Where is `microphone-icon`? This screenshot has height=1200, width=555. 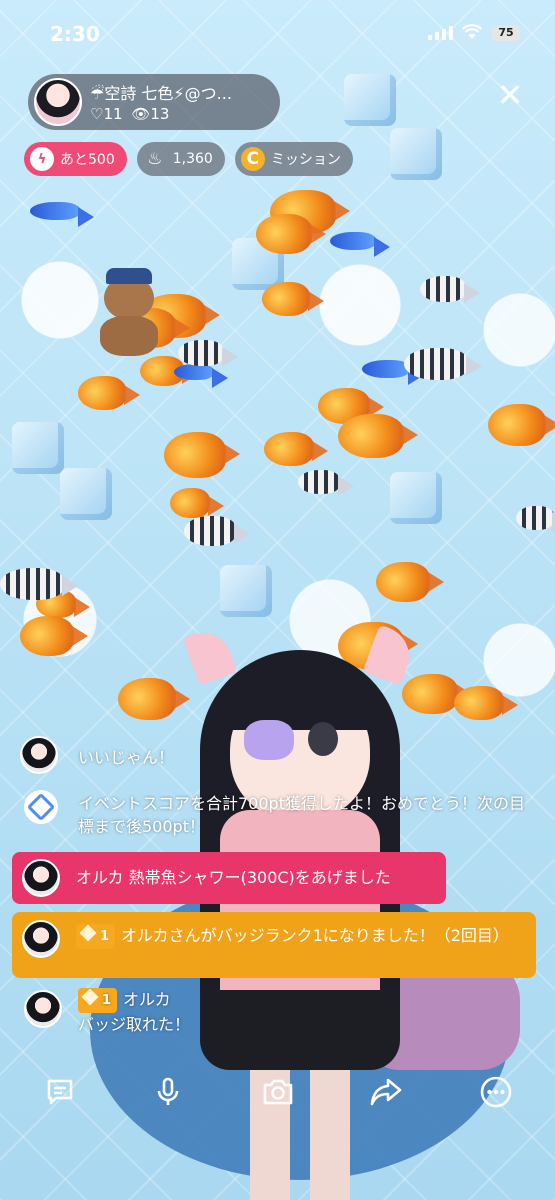 microphone-icon is located at coordinates (168, 1091).